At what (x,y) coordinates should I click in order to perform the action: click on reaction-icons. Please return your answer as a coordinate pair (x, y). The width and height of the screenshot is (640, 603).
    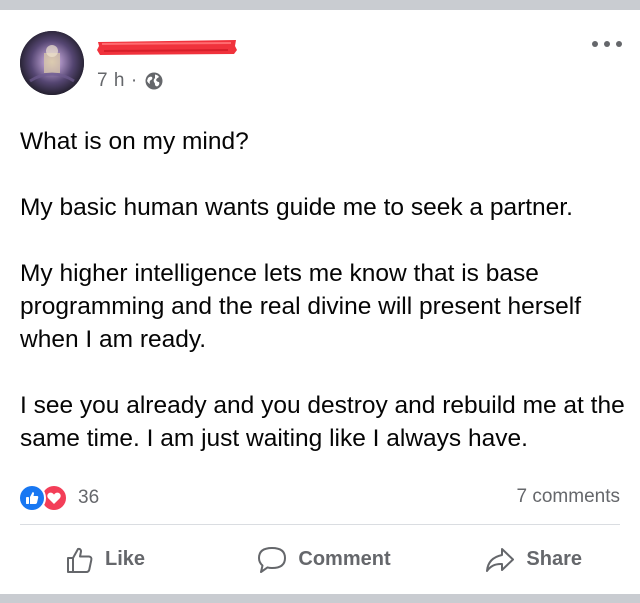
    Looking at the image, I should click on (46, 498).